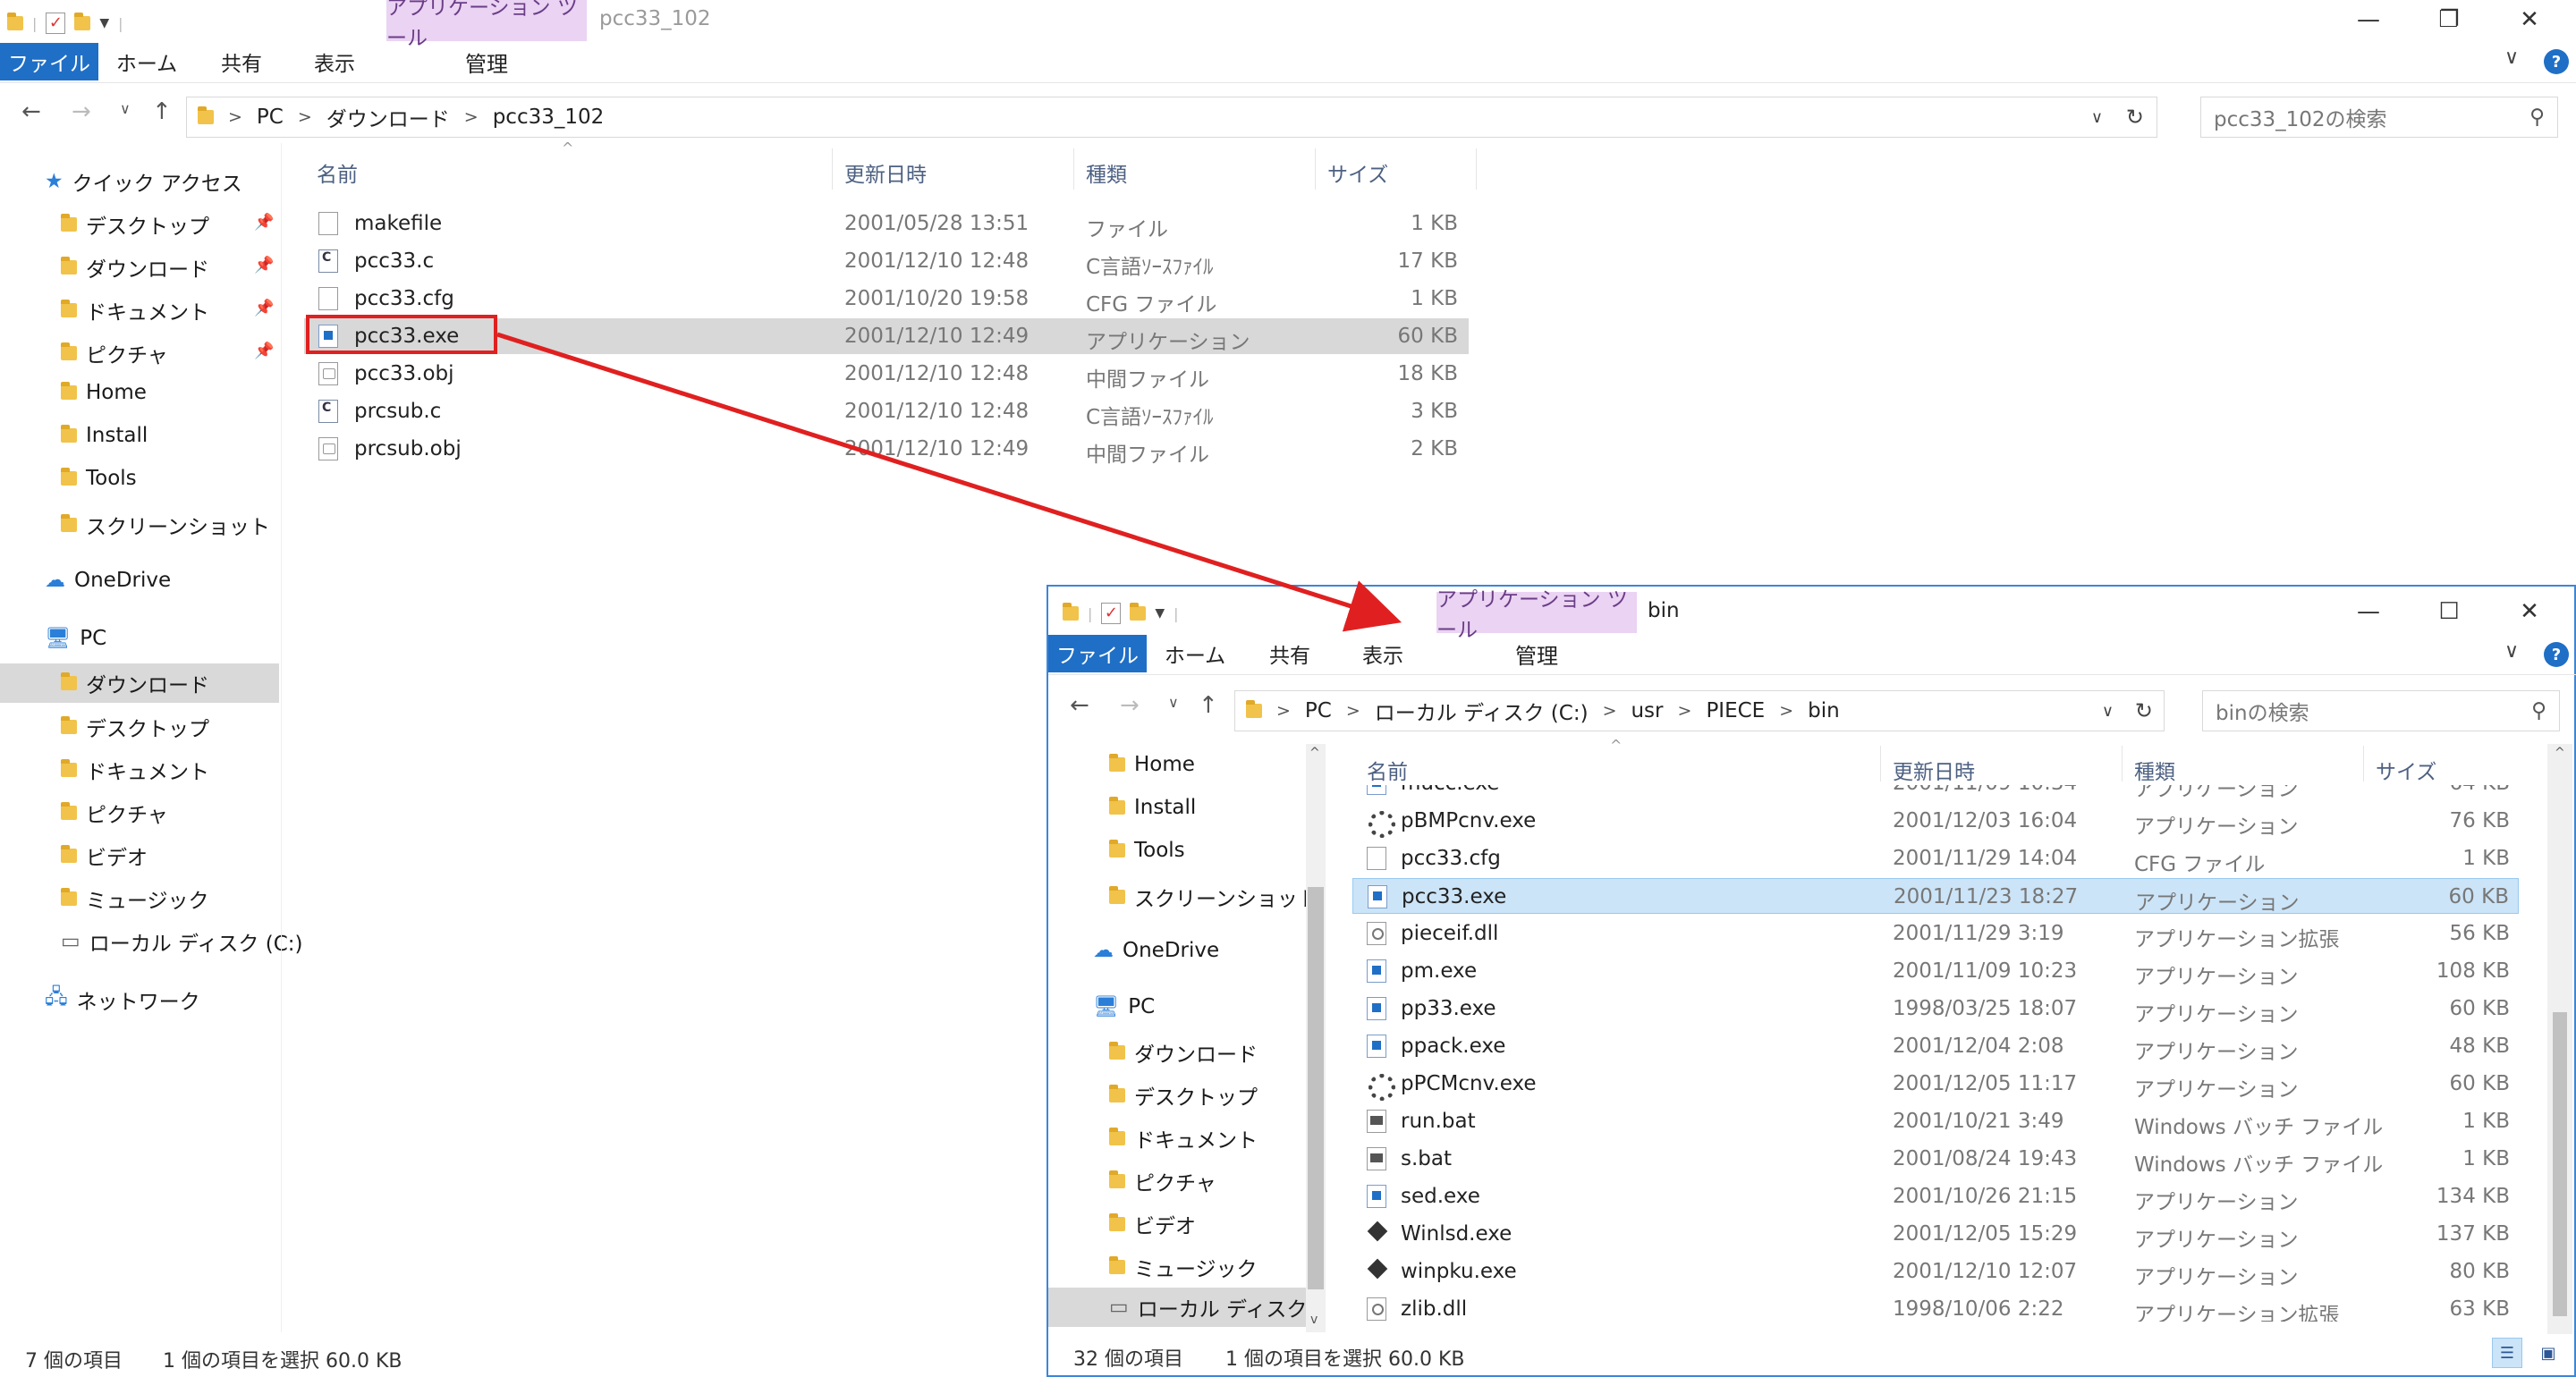 This screenshot has height=1377, width=2576. Describe the element at coordinates (949, 482) in the screenshot. I see `annotation-arrow` at that location.